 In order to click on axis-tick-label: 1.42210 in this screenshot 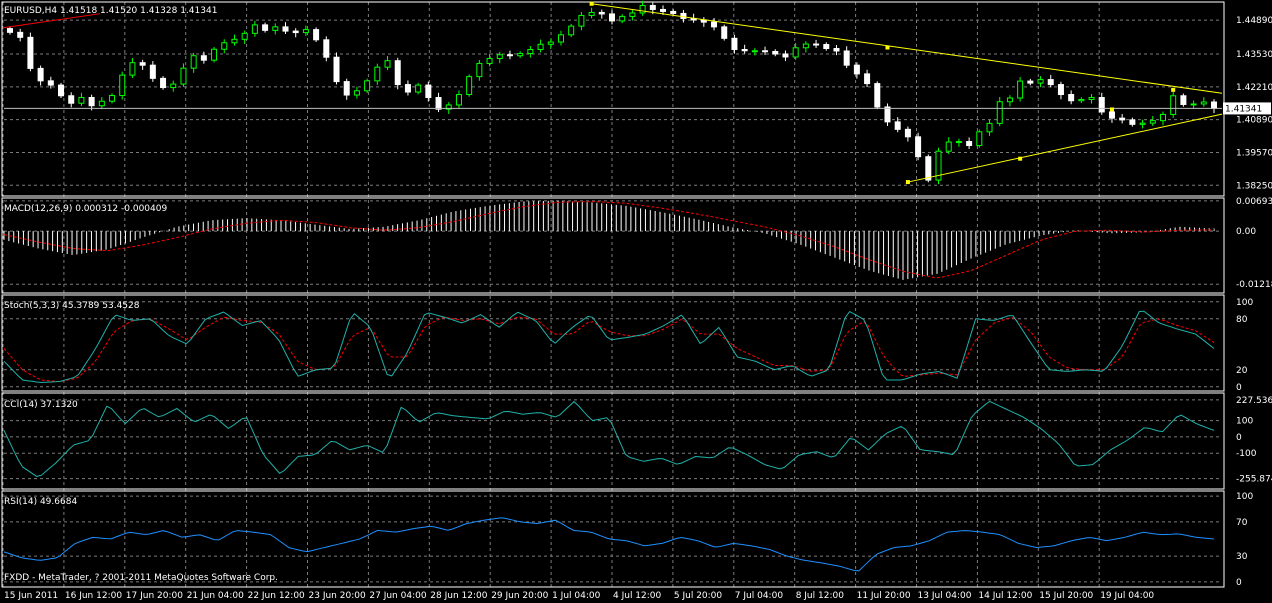, I will do `click(1254, 88)`.